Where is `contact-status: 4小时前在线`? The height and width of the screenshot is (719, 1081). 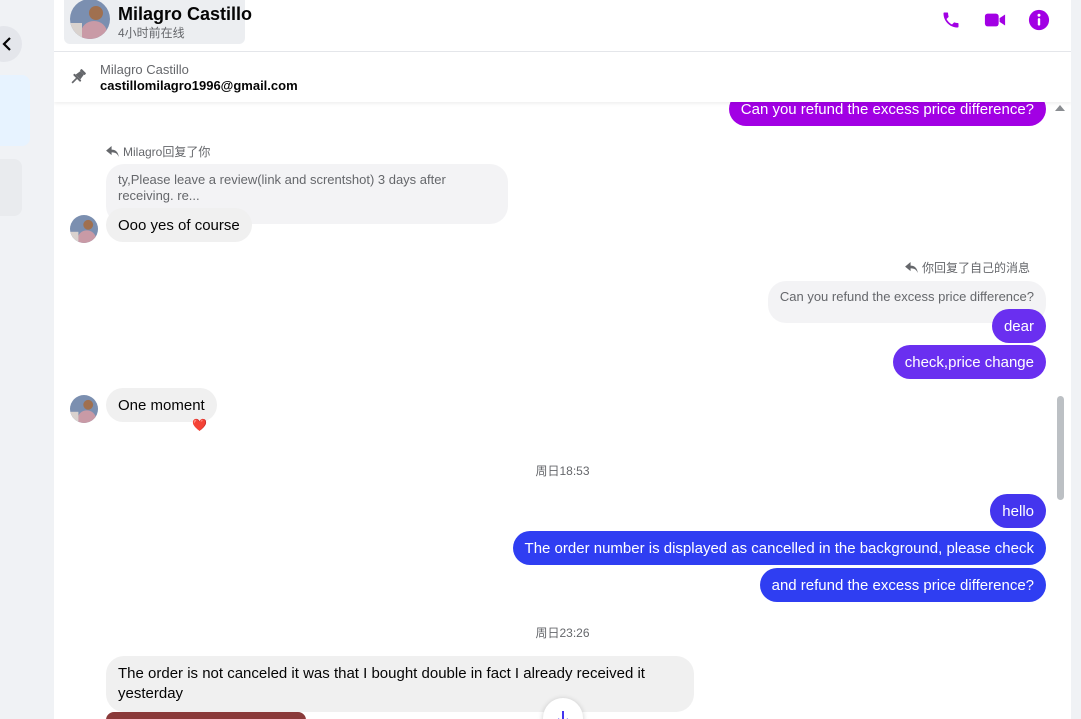
contact-status: 4小时前在线 is located at coordinates (151, 33).